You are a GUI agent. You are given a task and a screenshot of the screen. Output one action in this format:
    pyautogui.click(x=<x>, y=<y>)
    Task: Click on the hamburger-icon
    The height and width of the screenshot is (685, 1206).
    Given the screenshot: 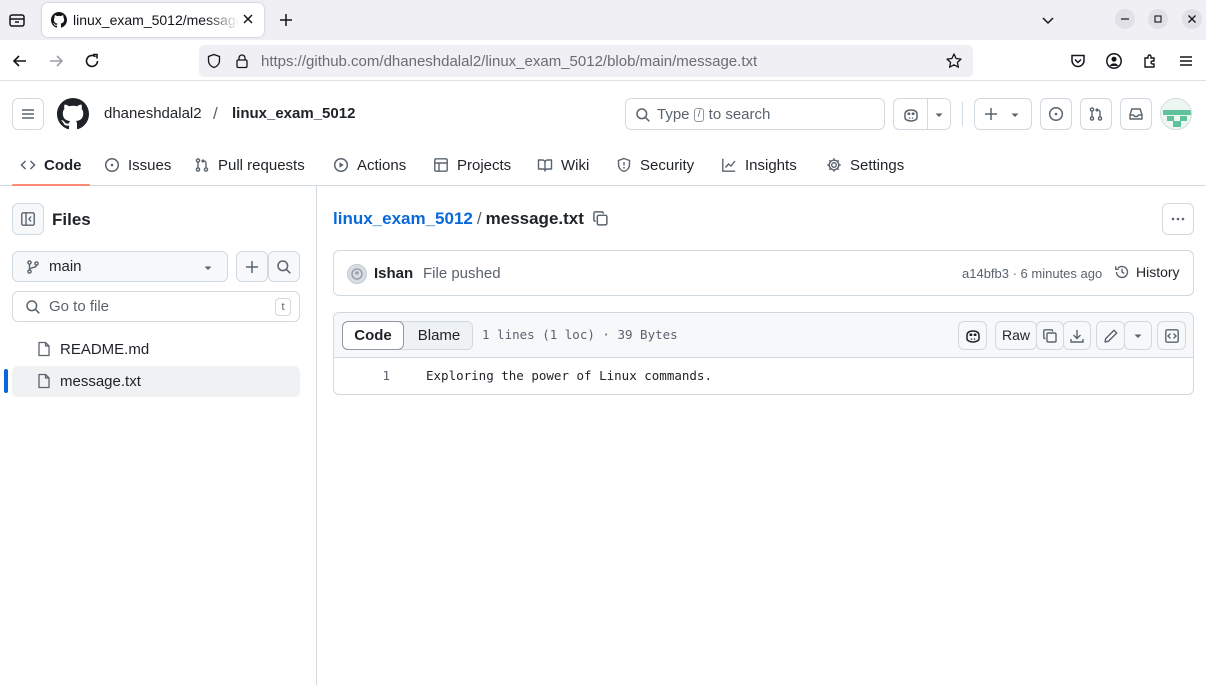 What is the action you would take?
    pyautogui.click(x=28, y=114)
    